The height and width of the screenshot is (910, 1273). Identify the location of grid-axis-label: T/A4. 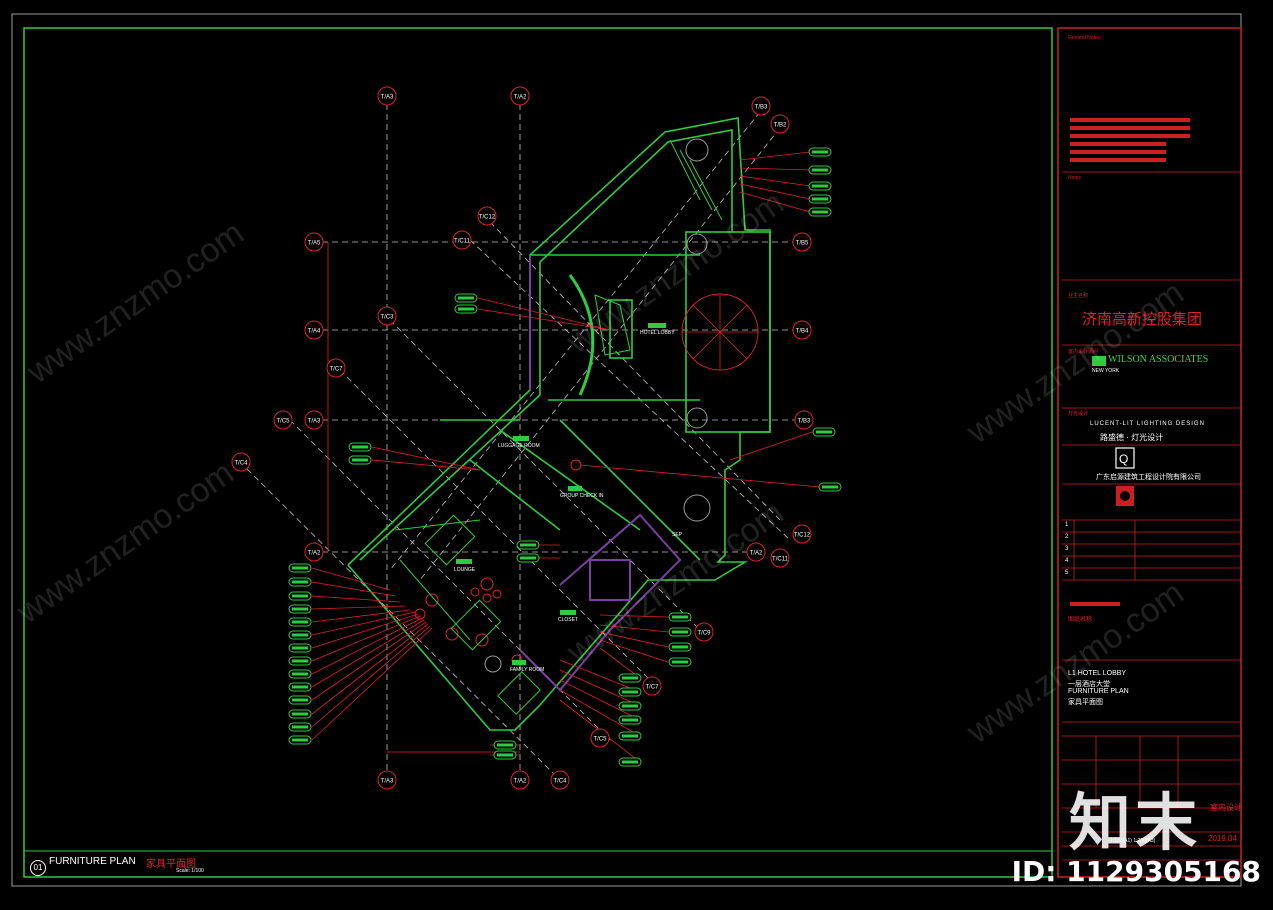
(314, 332).